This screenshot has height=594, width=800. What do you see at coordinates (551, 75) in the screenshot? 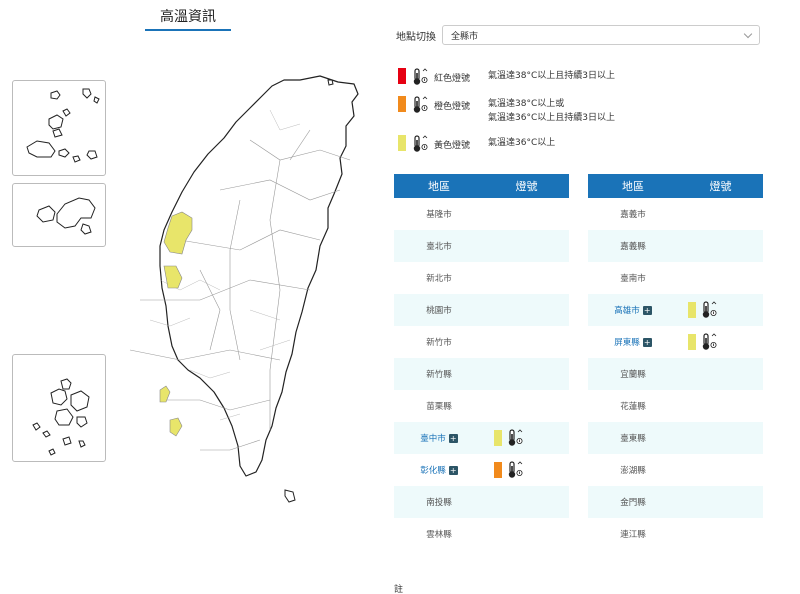
I see `legend-description: 氣溫達38°C以上且持續3日以上` at bounding box center [551, 75].